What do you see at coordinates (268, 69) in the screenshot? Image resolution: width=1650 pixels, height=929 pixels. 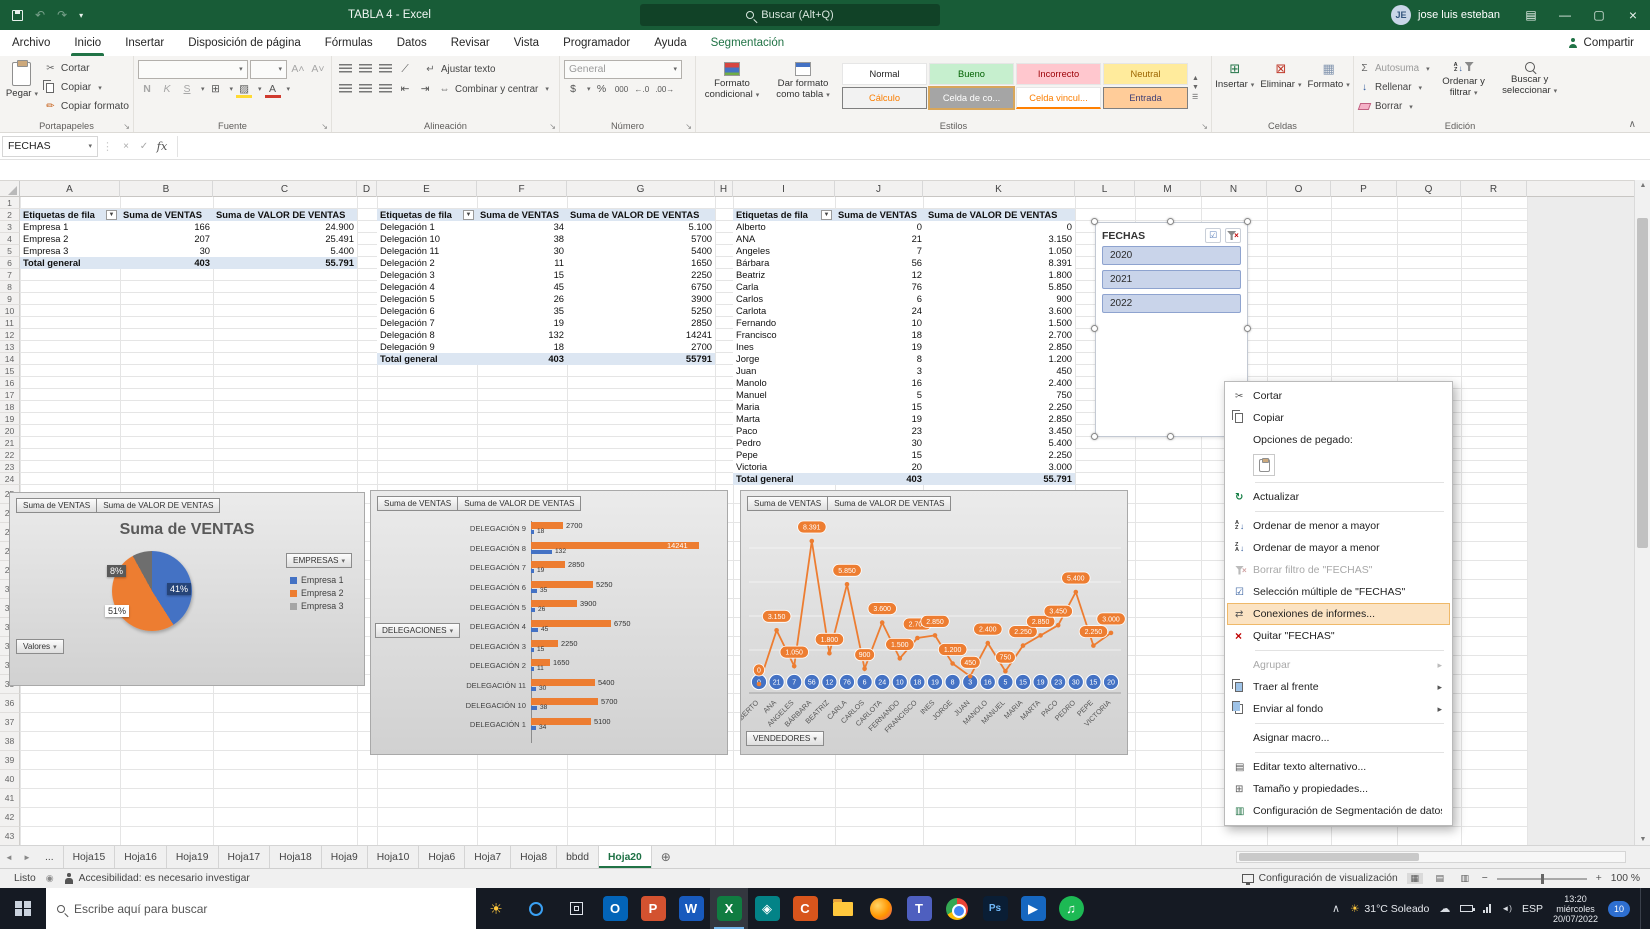 I see `font-size-combo: ▾` at bounding box center [268, 69].